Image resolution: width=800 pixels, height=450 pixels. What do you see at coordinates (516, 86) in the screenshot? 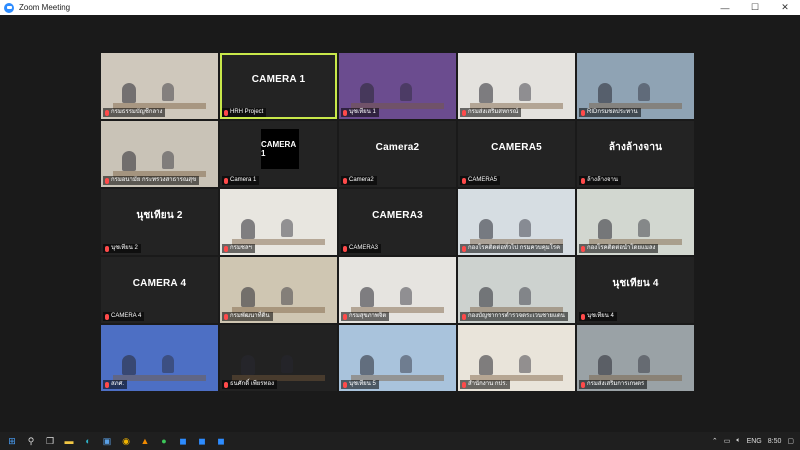
I see `participant-tile: กรมส่งเสริมสหกรณ์` at bounding box center [516, 86].